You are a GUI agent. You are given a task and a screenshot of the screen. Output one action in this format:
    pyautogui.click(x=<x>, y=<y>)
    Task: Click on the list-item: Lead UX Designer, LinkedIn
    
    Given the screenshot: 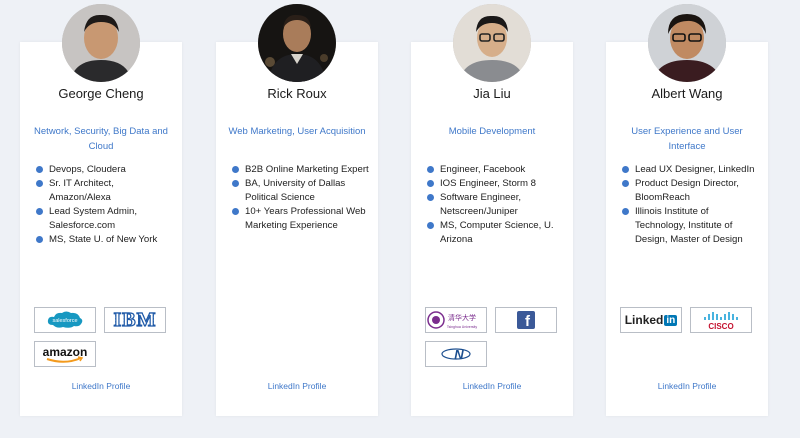 What is the action you would take?
    pyautogui.click(x=691, y=170)
    